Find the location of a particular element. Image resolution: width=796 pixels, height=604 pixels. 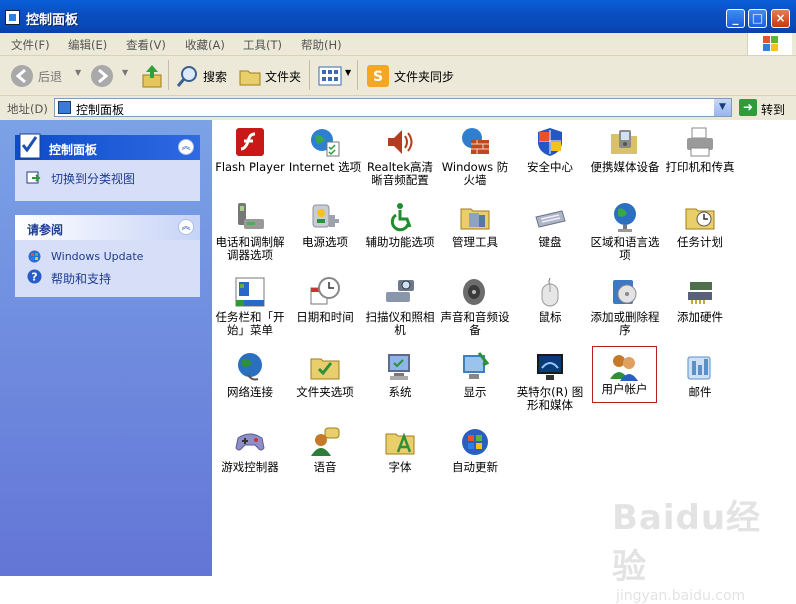

intel-graphics-icon is located at coordinates (550, 367).